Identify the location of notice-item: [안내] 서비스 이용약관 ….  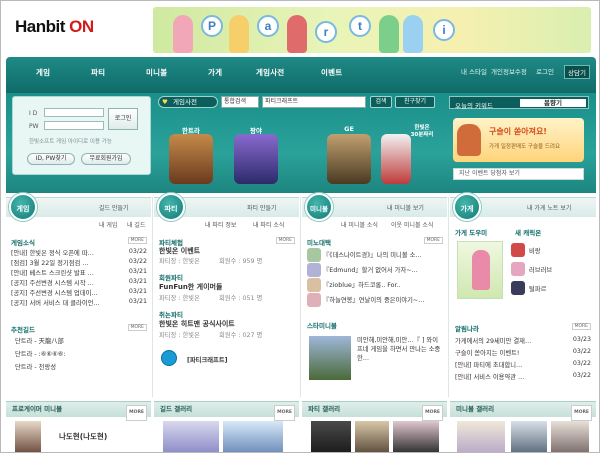
(509, 376).